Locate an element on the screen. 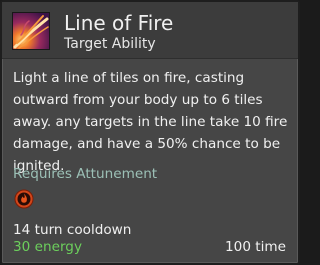 This screenshot has width=320, height=265. line-of-fire-icon is located at coordinates (31, 31).